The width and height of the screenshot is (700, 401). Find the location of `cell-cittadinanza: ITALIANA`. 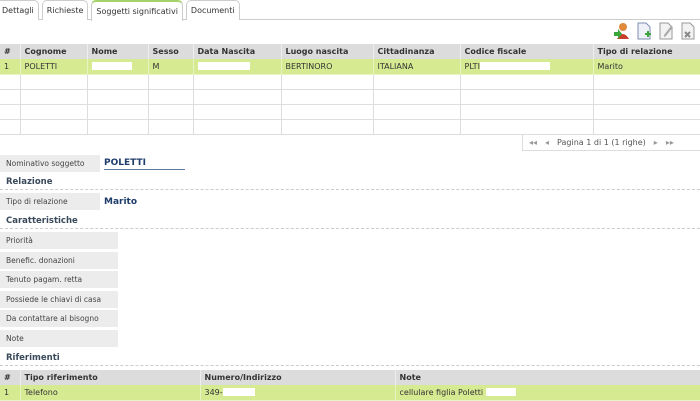

cell-cittadinanza: ITALIANA is located at coordinates (417, 67).